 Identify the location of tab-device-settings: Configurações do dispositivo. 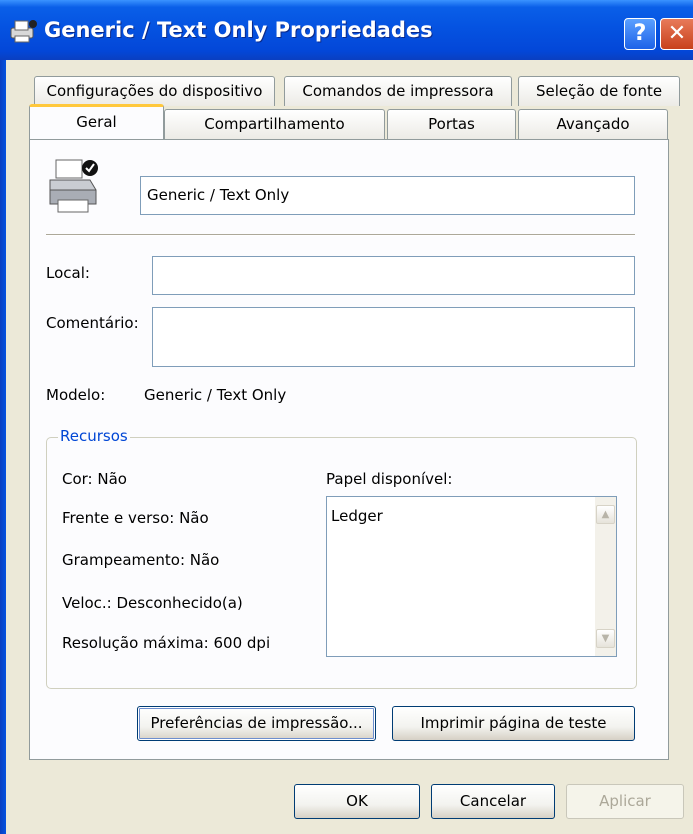
(154, 91).